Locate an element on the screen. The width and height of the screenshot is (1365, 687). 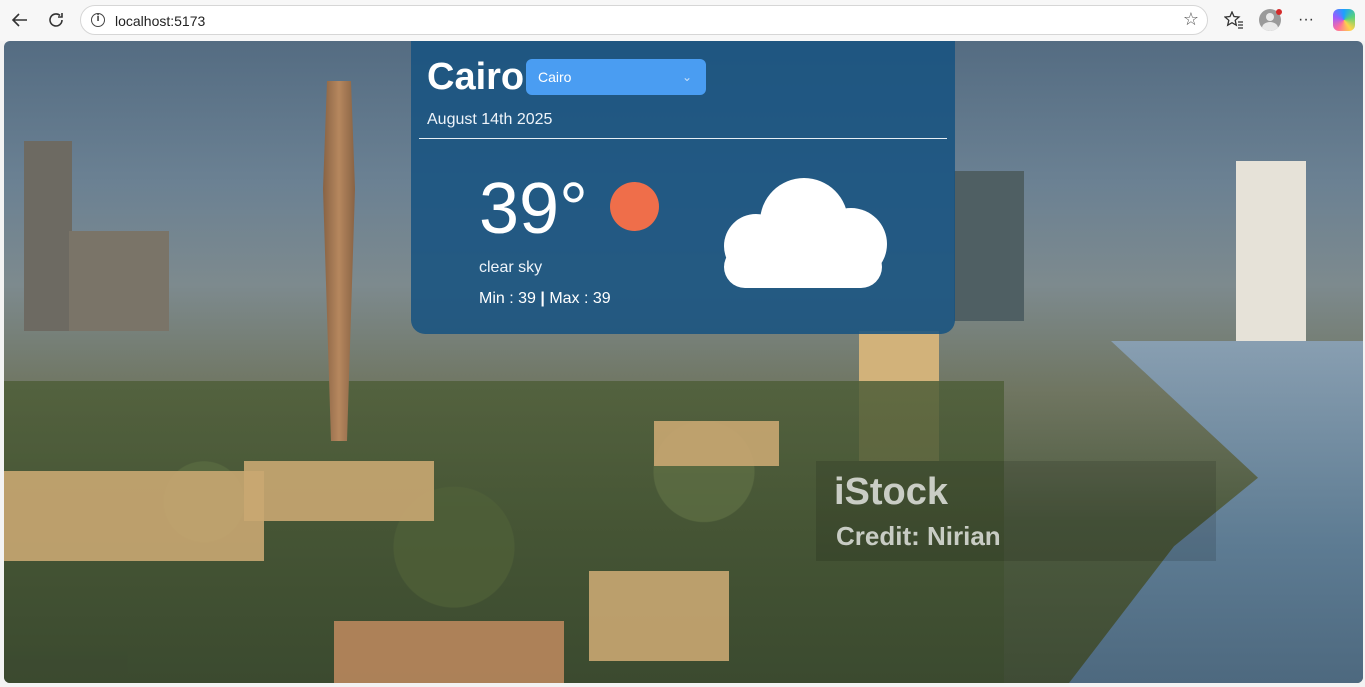
min-temp: Min : 39 is located at coordinates (507, 298).